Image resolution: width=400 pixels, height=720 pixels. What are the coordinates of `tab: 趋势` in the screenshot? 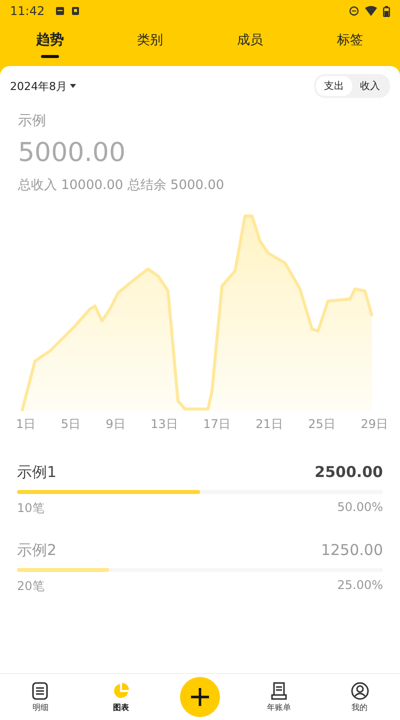 It's located at (50, 44).